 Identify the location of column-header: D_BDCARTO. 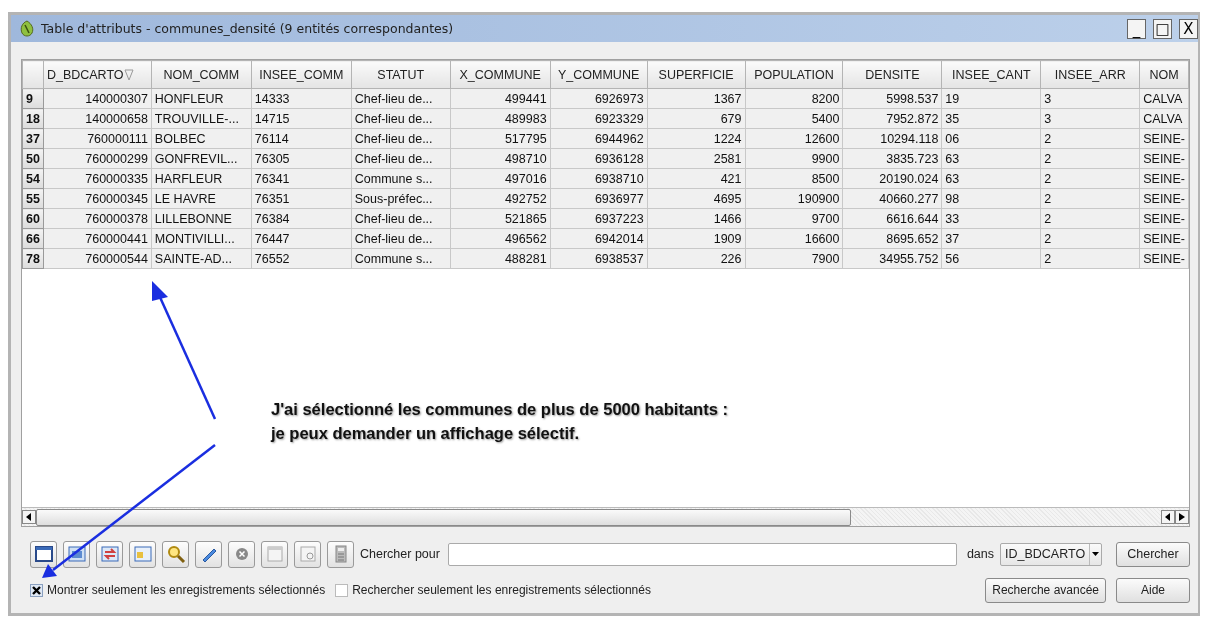
(97, 74).